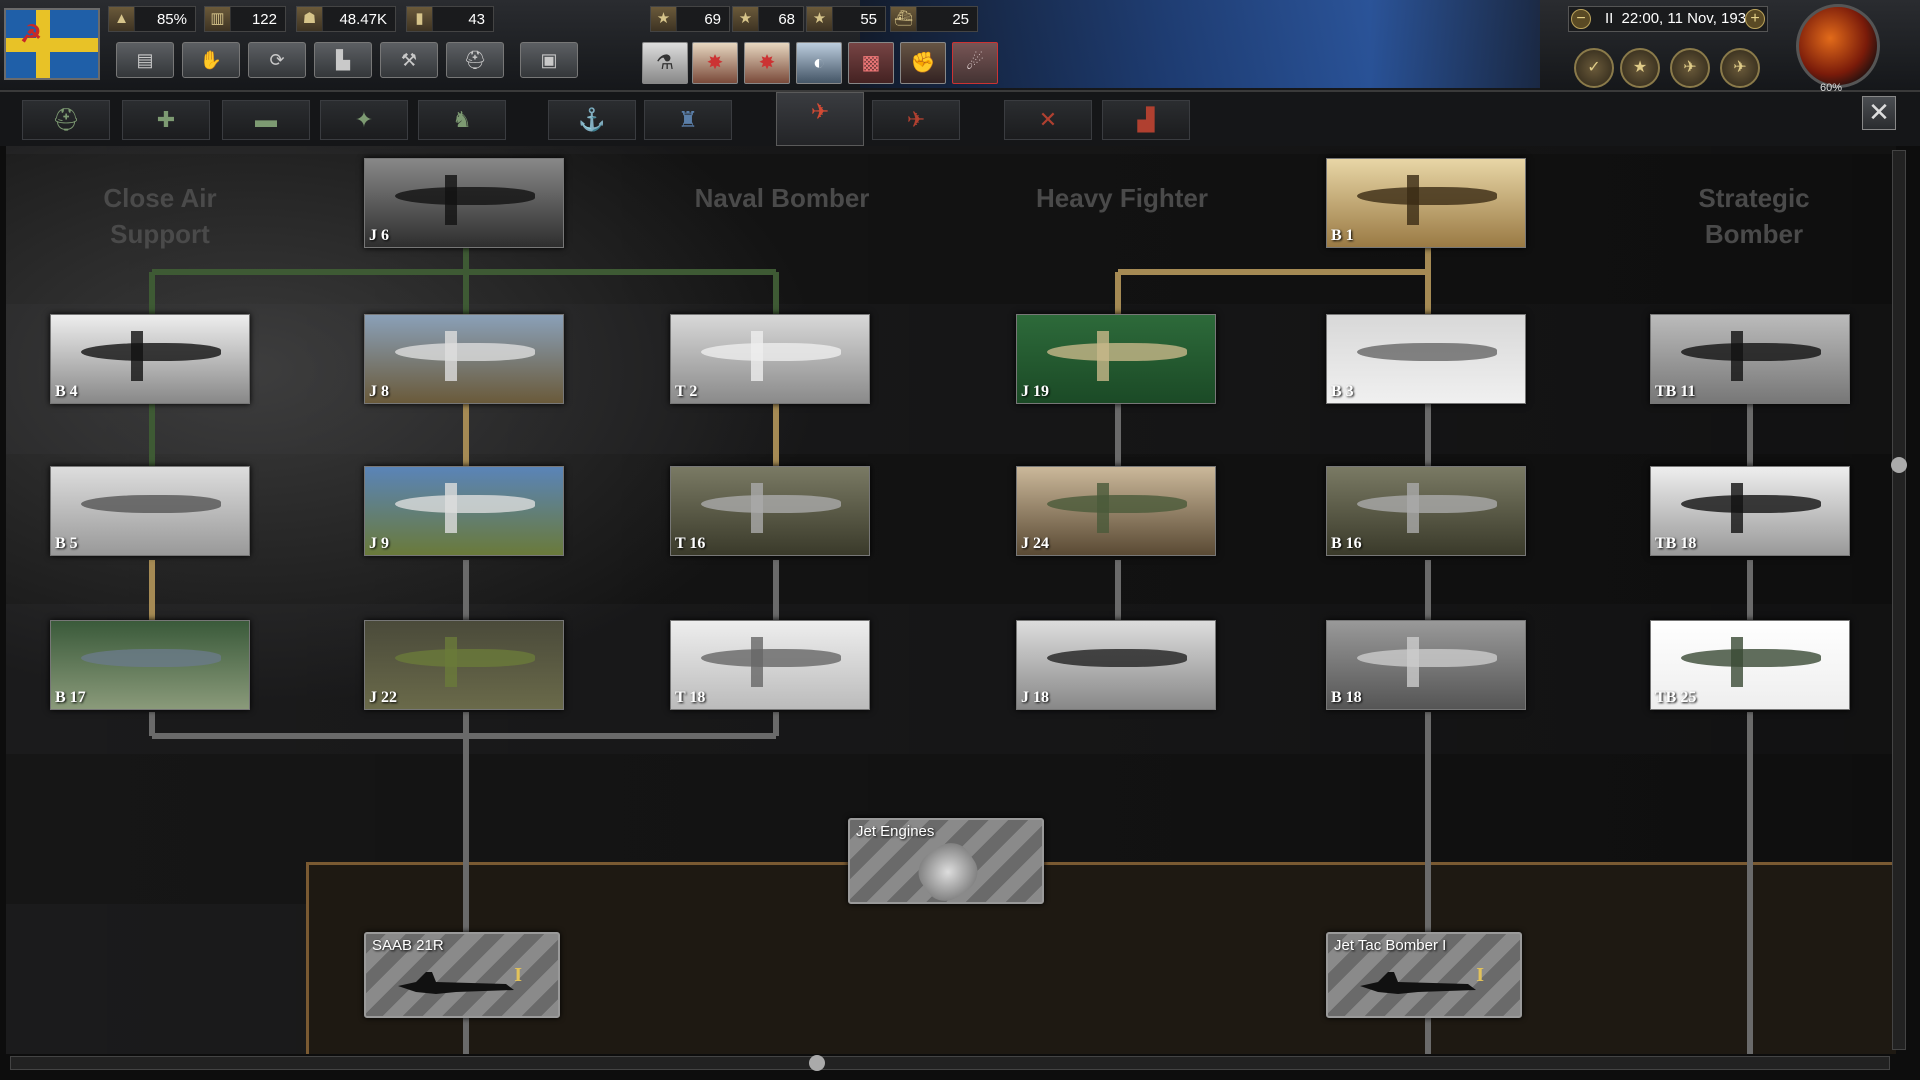 The height and width of the screenshot is (1080, 1920). Describe the element at coordinates (211, 60) in the screenshot. I see `diplomacy-button: ✋` at that location.